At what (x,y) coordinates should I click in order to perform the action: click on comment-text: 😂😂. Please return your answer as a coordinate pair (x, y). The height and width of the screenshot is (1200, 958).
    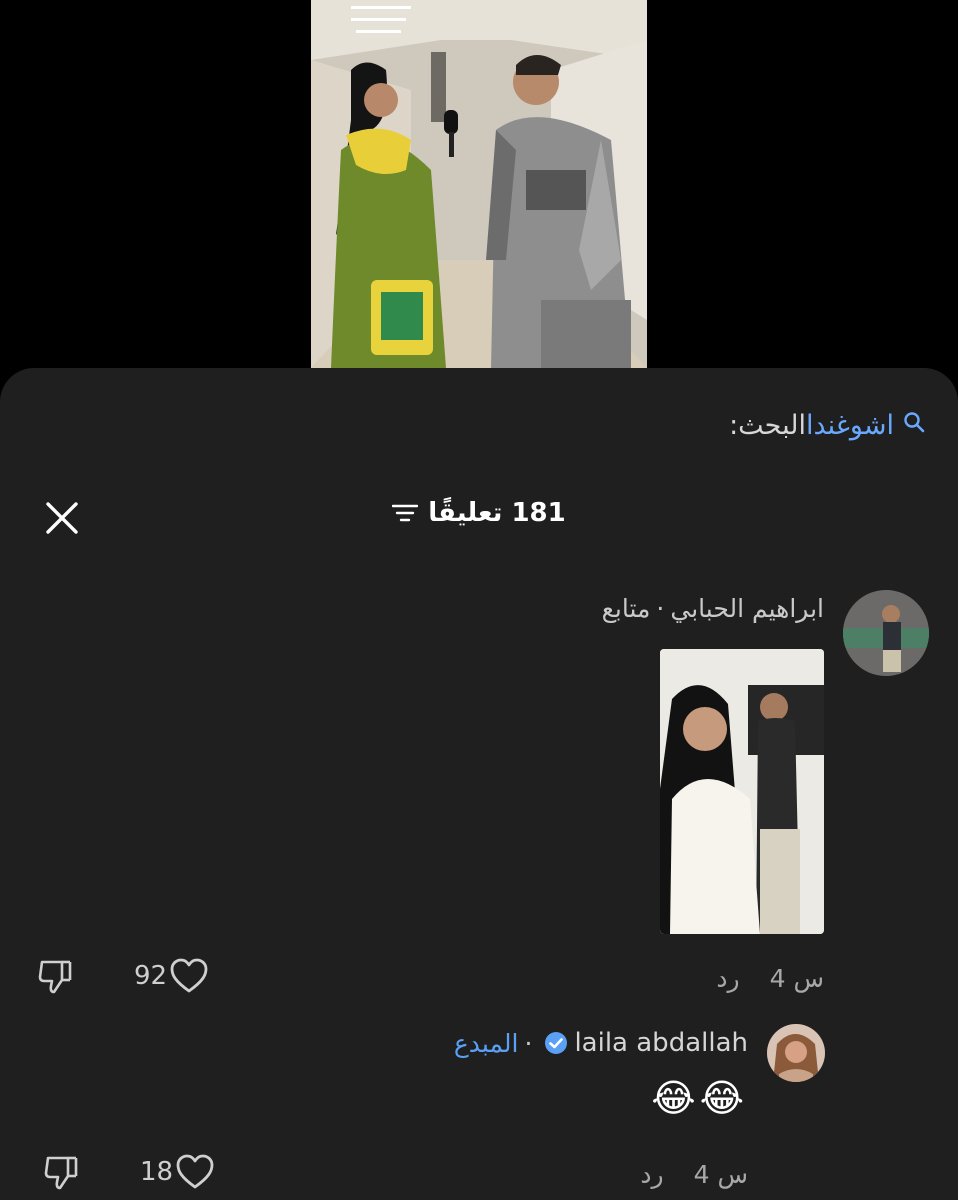
    Looking at the image, I should click on (699, 1098).